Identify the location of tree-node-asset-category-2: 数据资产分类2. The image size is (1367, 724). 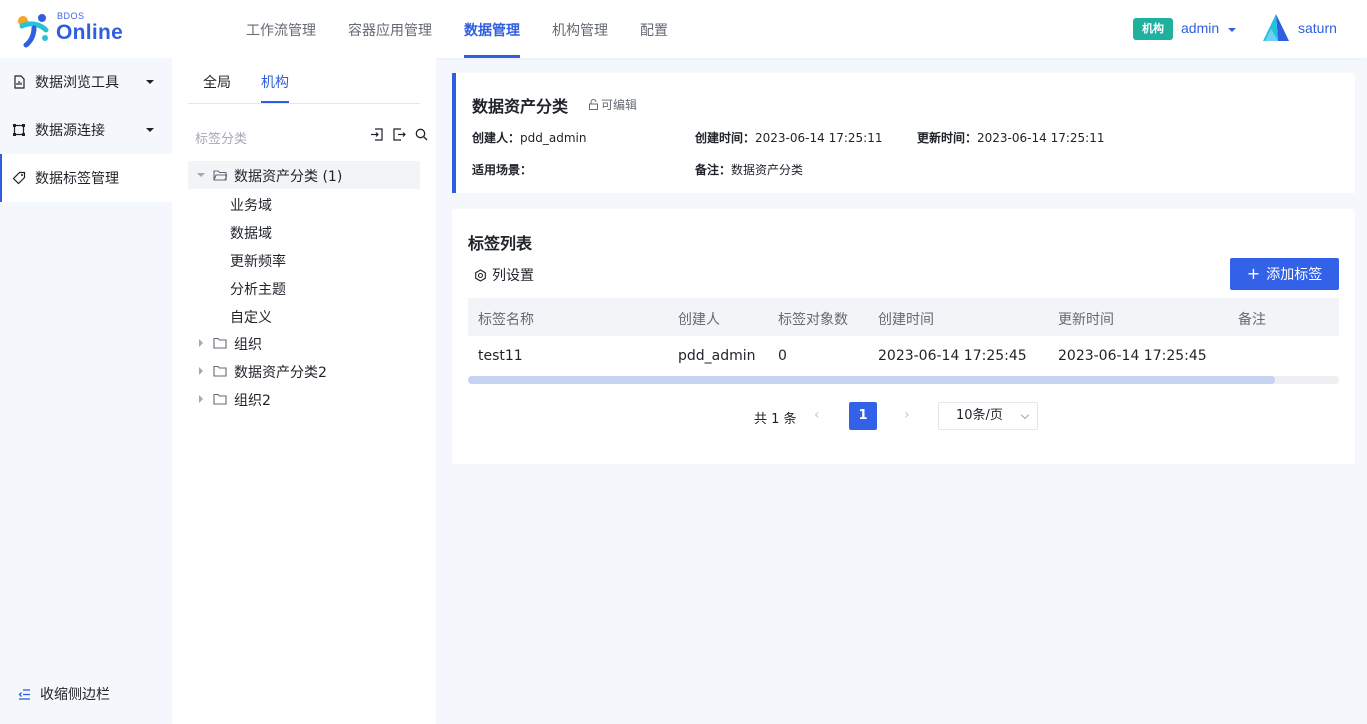
(304, 371).